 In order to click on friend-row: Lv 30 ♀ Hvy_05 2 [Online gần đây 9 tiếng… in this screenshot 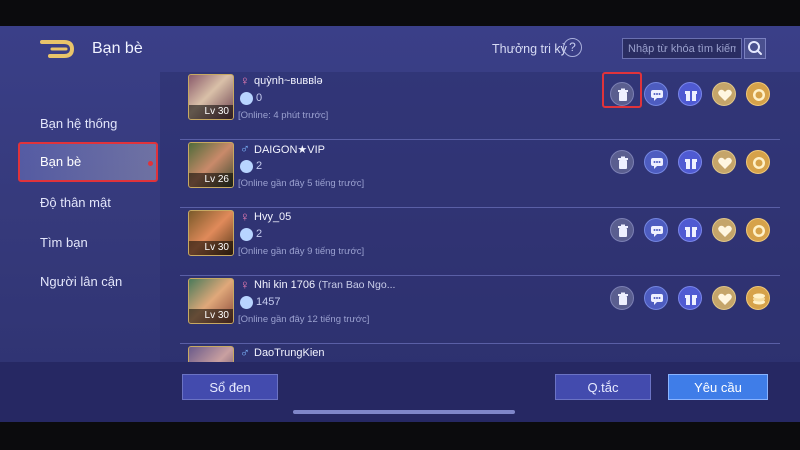, I will do `click(480, 242)`.